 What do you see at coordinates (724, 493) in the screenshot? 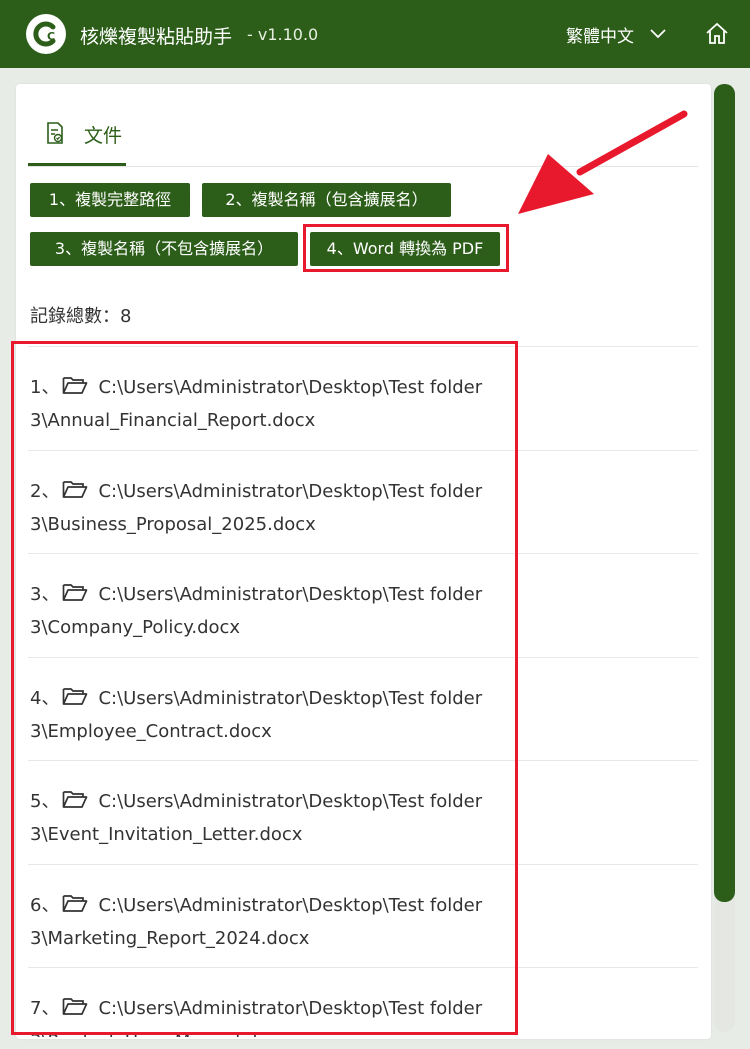
I see `scrollbar-thumb` at bounding box center [724, 493].